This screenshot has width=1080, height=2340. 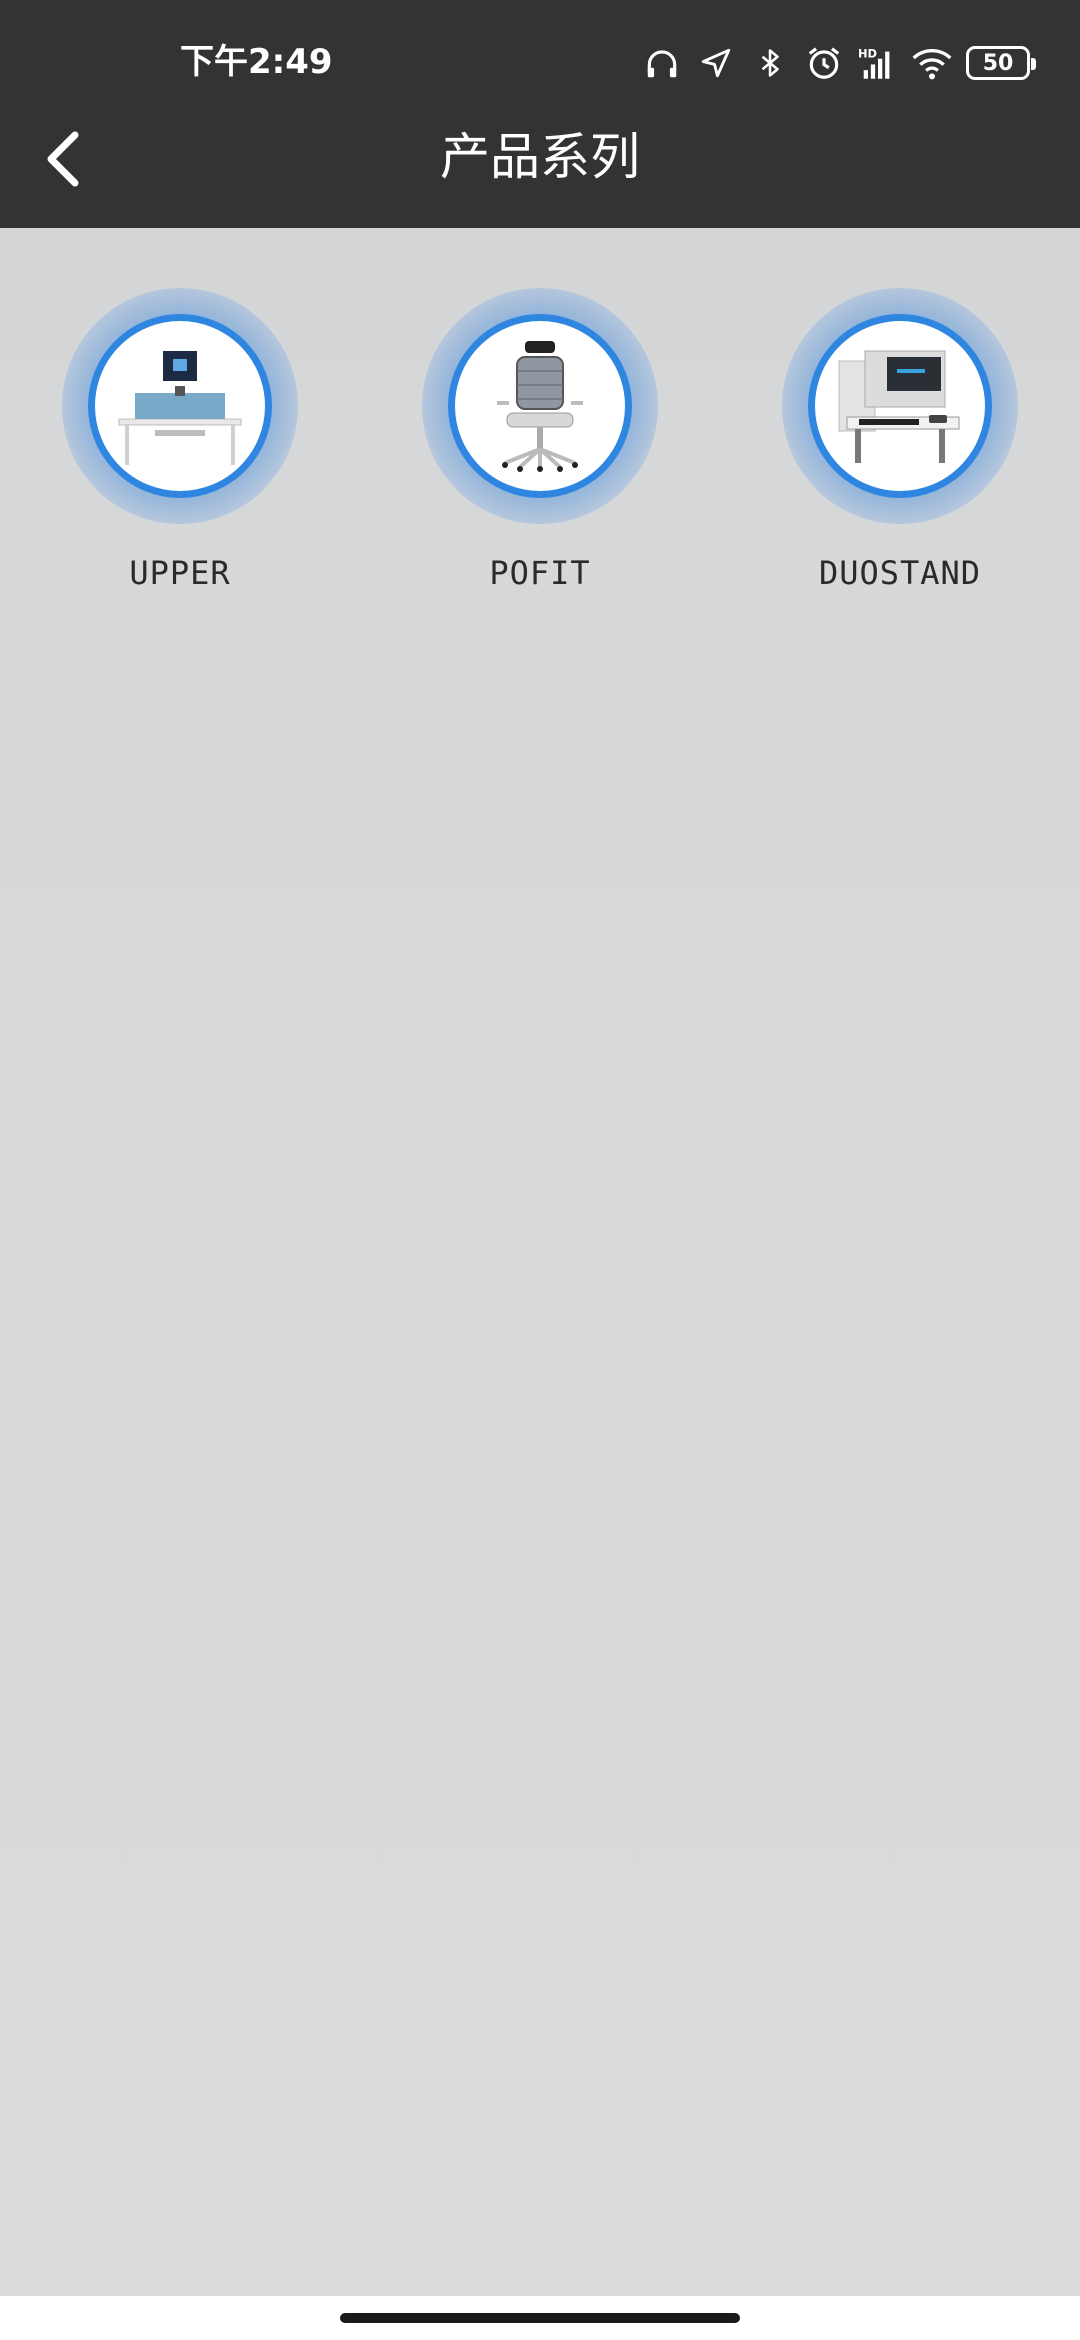 I want to click on standing-desk-image, so click(x=180, y=408).